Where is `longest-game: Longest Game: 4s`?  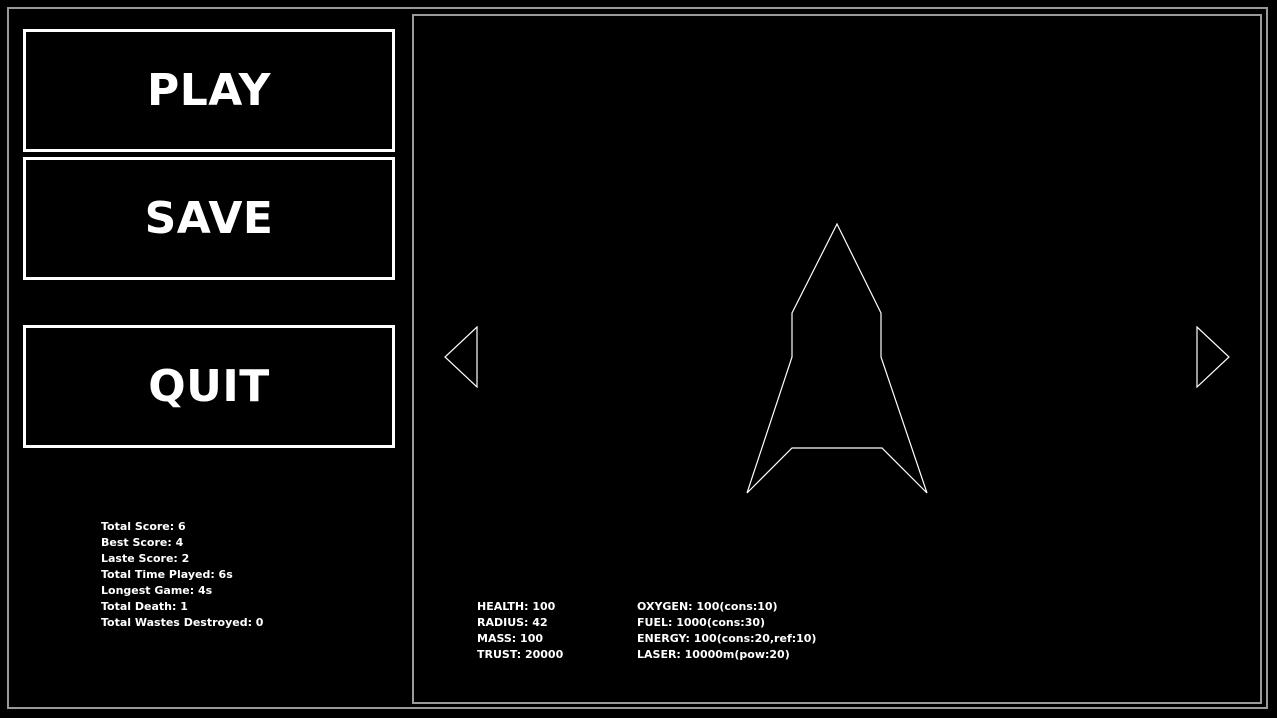
longest-game: Longest Game: 4s is located at coordinates (157, 590).